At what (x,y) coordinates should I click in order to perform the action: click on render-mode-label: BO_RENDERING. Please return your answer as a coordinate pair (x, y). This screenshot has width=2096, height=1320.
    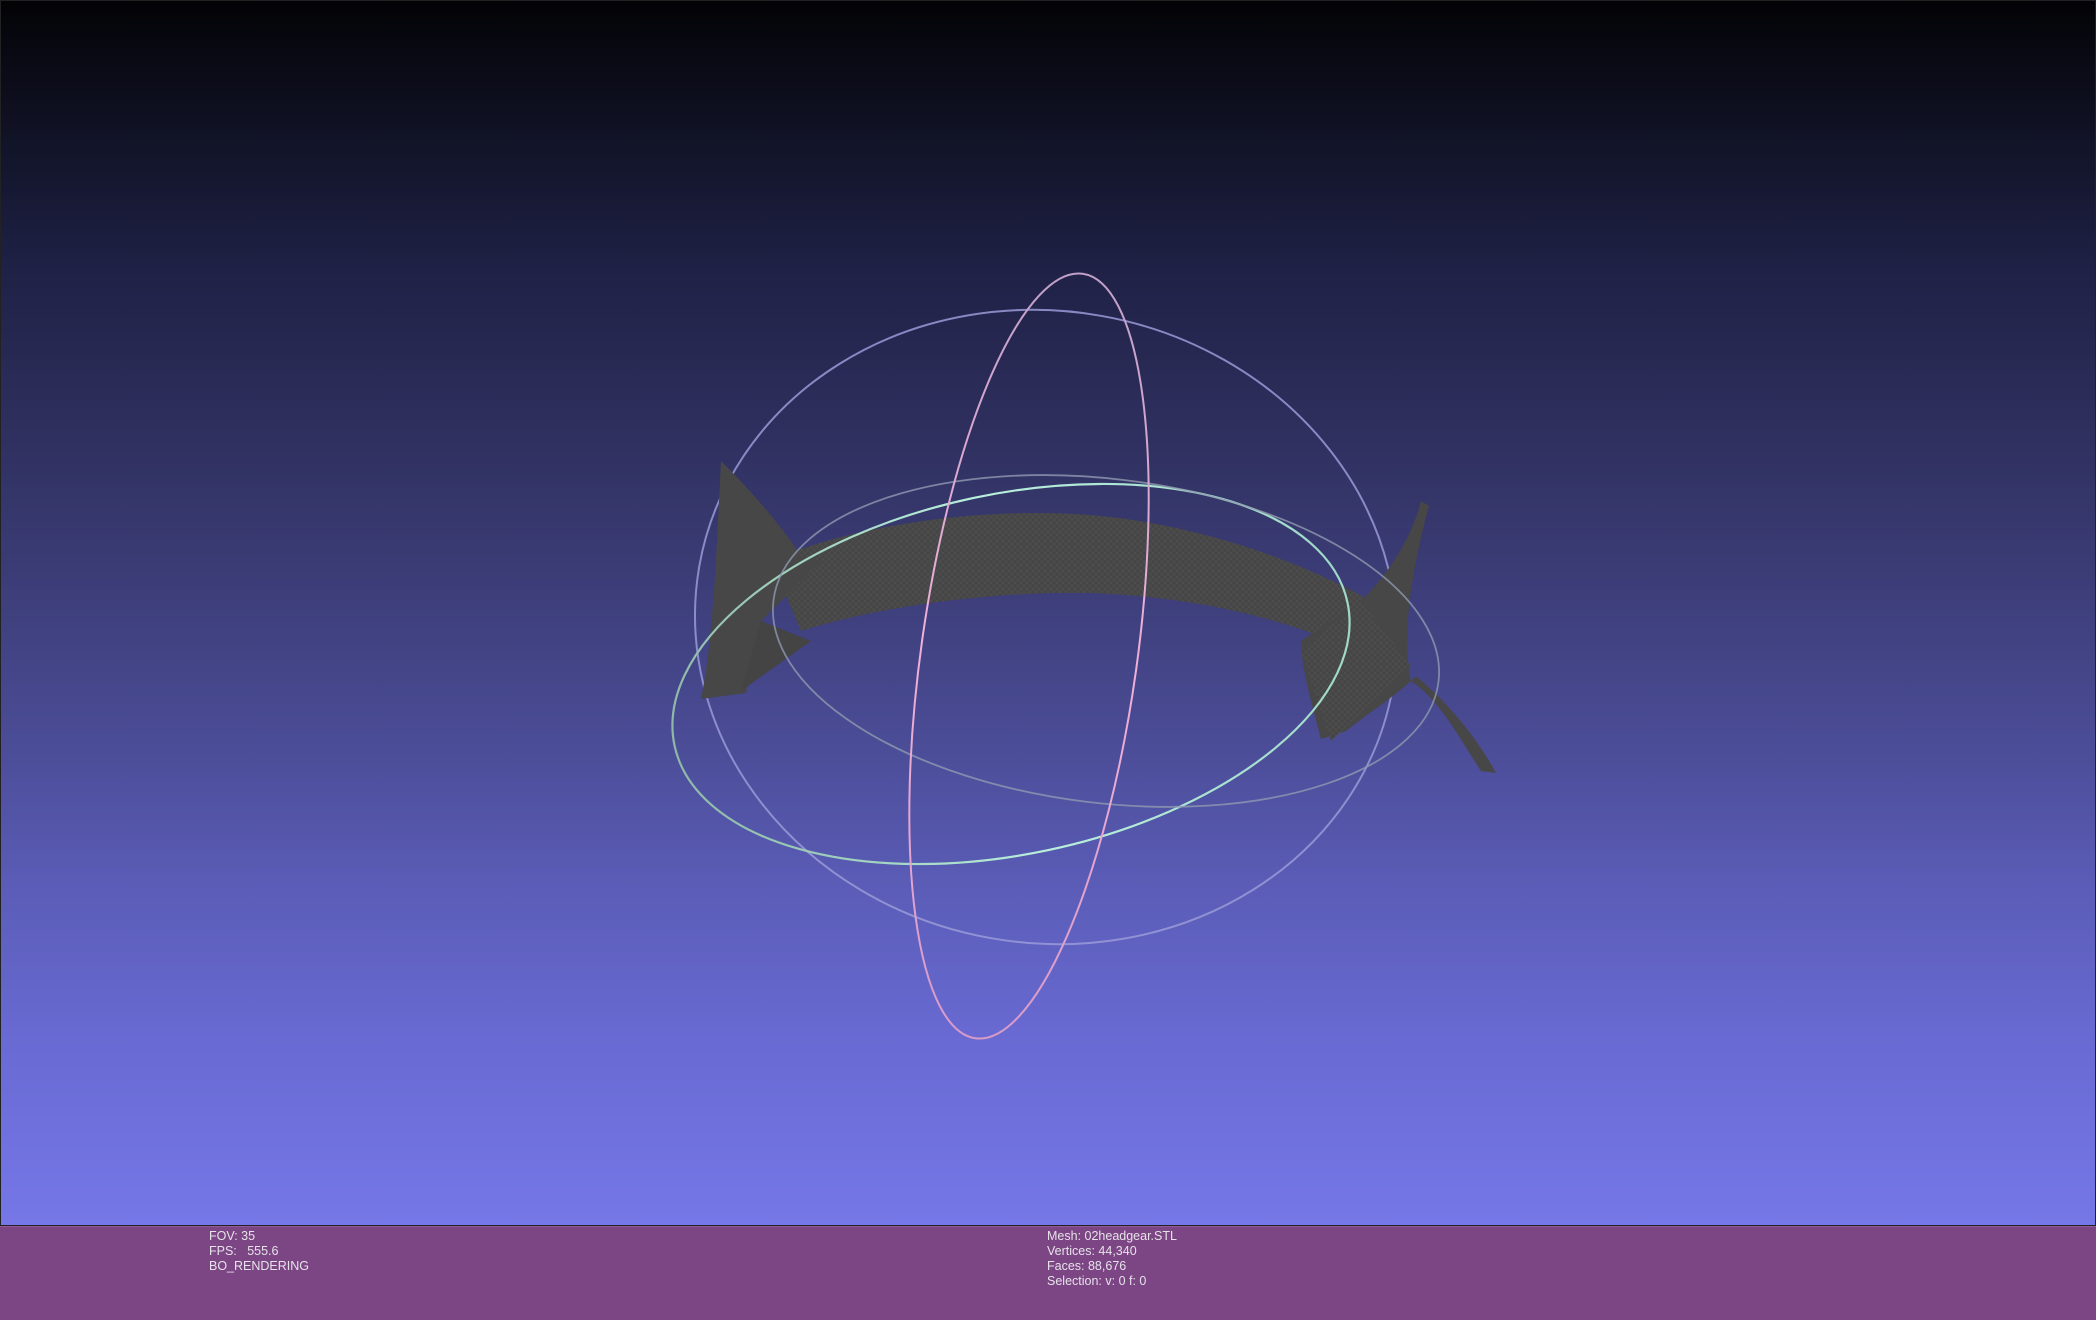
    Looking at the image, I should click on (259, 1266).